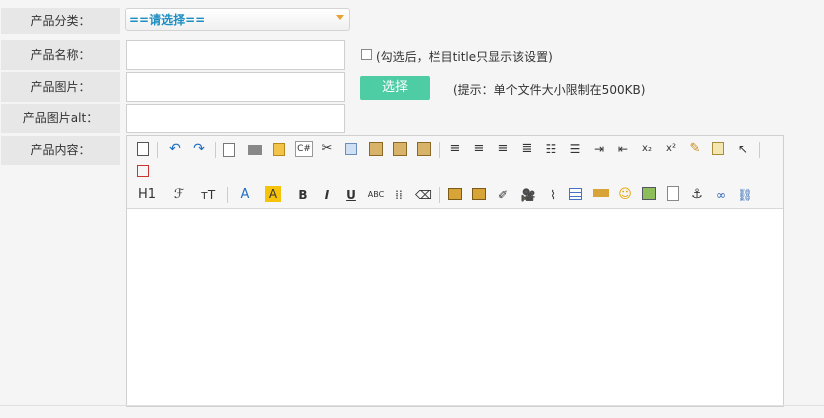 The width and height of the screenshot is (824, 418). What do you see at coordinates (464, 57) in the screenshot?
I see `title-checkbox-hint: (勾选后，栏目title只显示该设置)` at bounding box center [464, 57].